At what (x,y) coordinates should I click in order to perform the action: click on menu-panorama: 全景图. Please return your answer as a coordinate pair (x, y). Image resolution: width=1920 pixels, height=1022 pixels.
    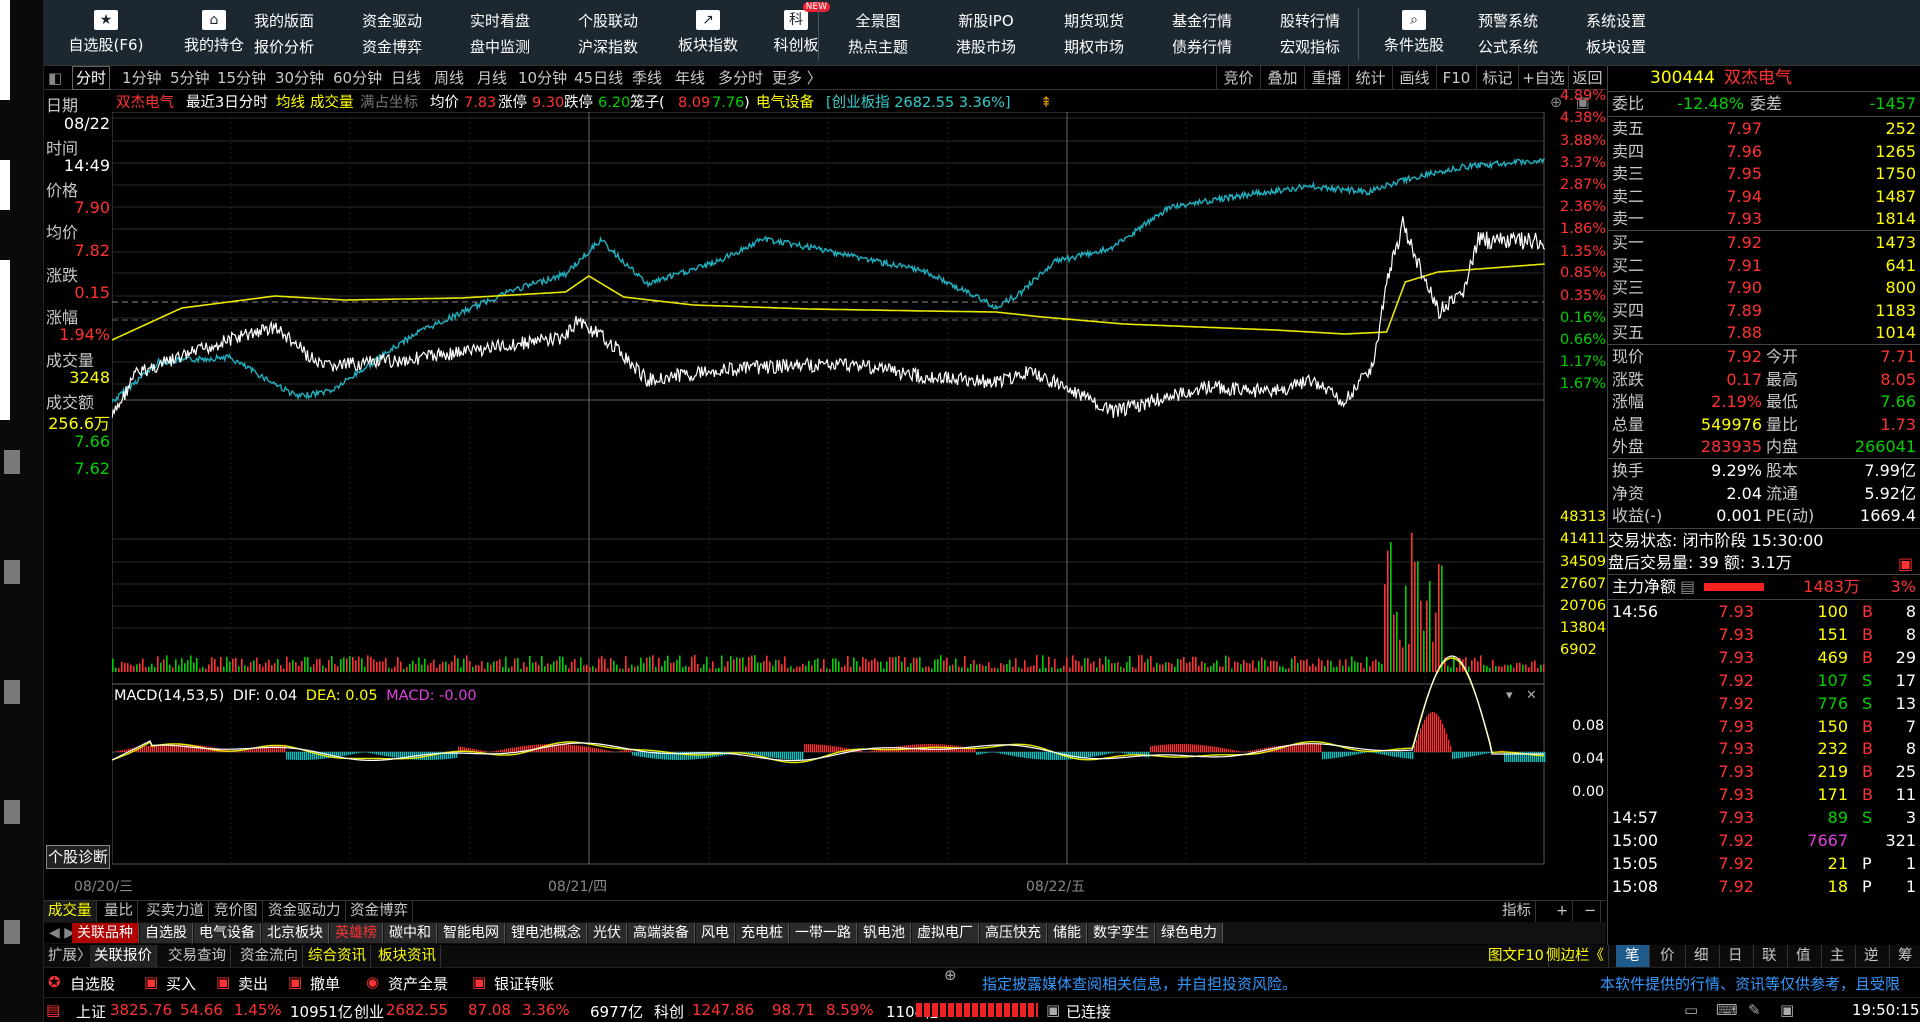
    Looking at the image, I should click on (878, 21).